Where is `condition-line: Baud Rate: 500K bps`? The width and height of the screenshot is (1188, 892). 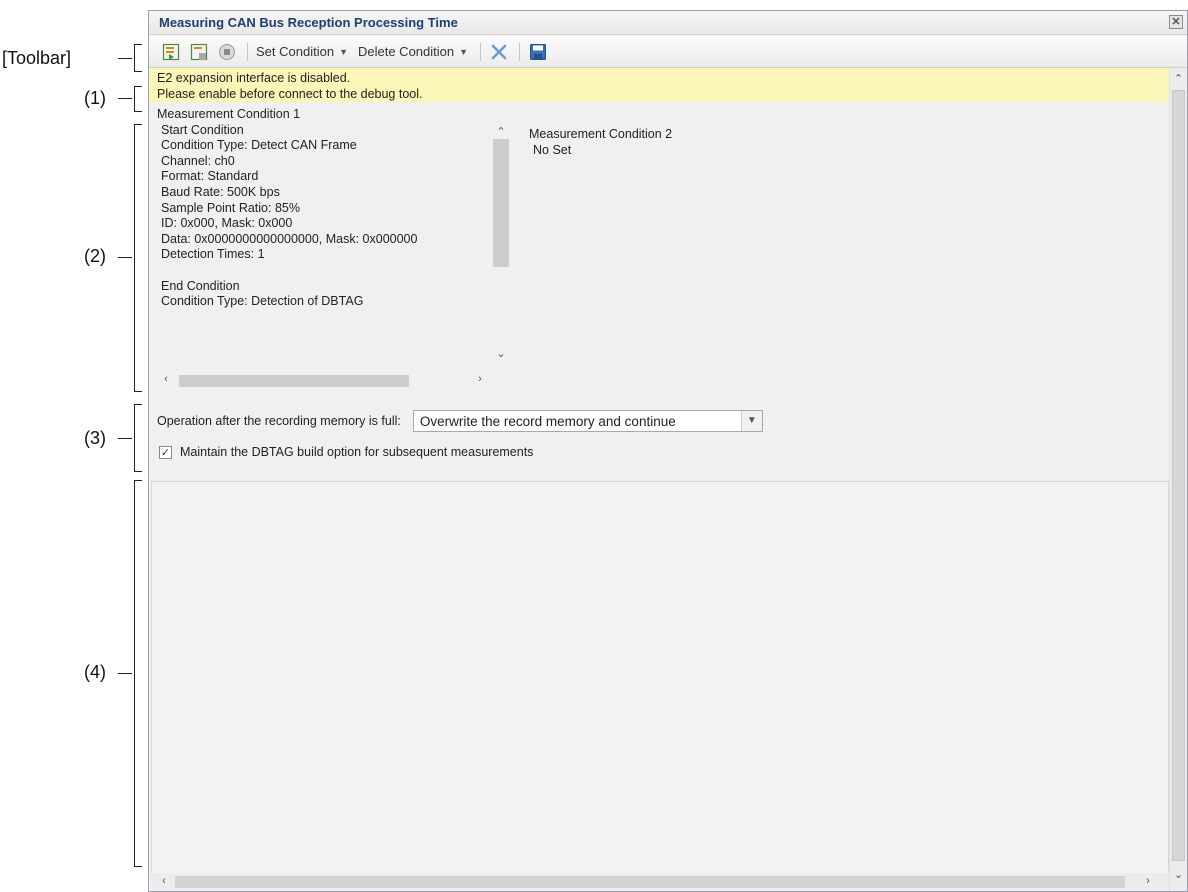 condition-line: Baud Rate: 500K bps is located at coordinates (220, 191).